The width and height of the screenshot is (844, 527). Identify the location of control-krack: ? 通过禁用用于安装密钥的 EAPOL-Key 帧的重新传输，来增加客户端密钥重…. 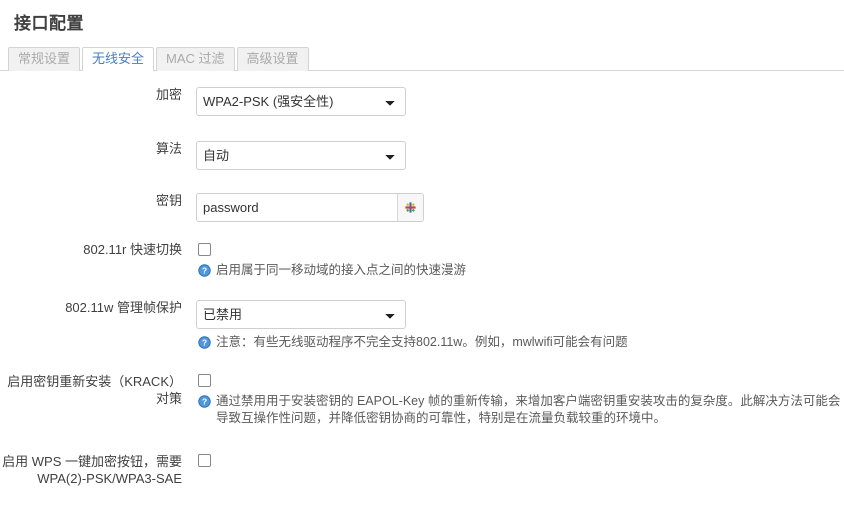
(520, 400).